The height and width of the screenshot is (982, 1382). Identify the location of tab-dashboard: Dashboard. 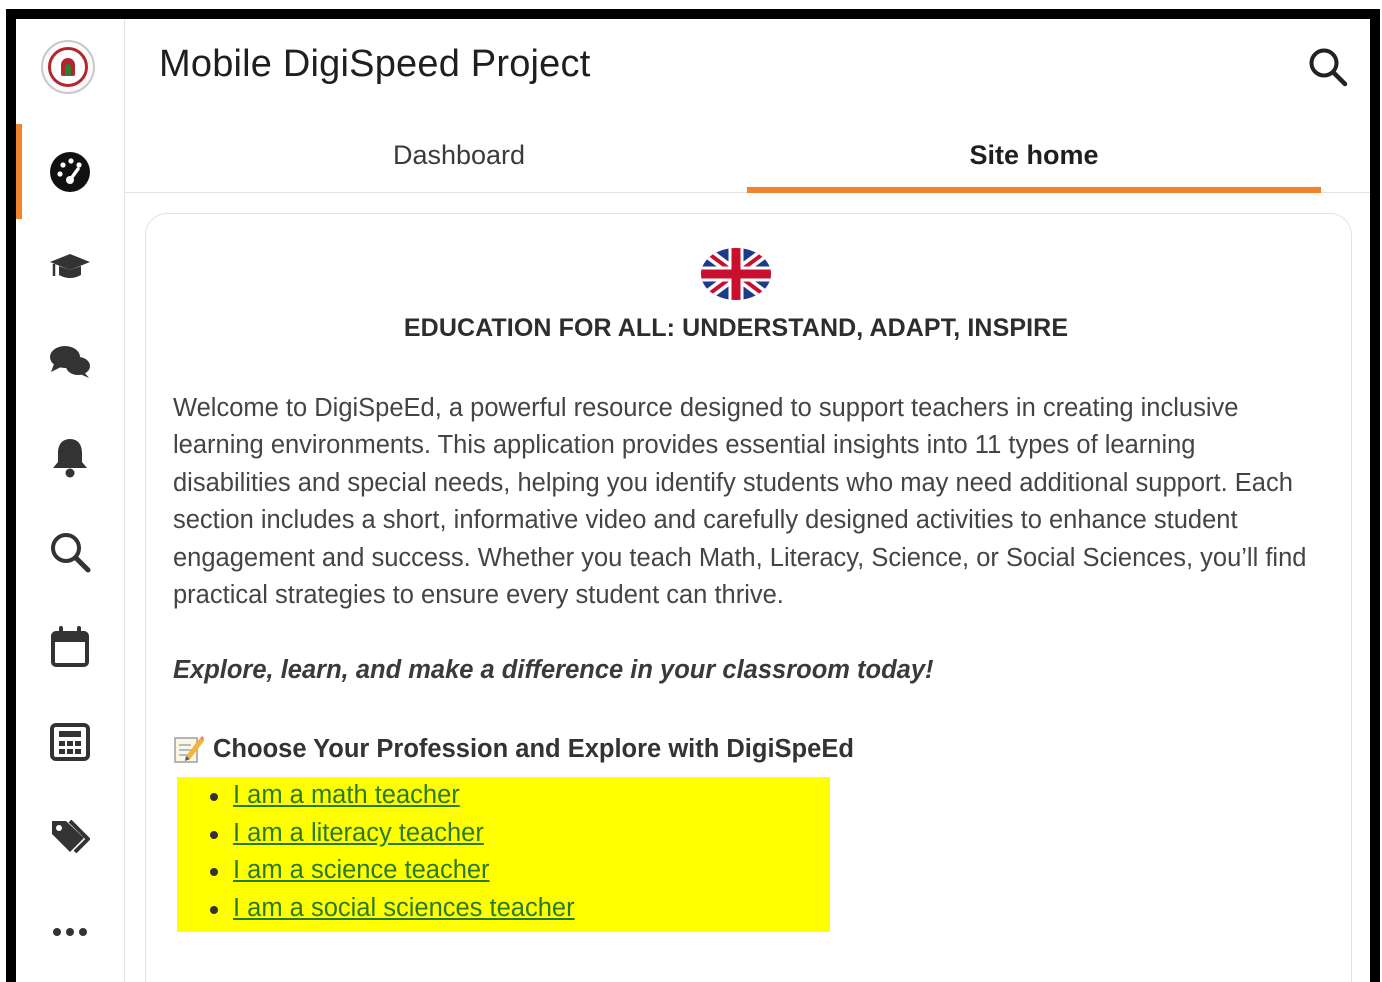
(459, 155).